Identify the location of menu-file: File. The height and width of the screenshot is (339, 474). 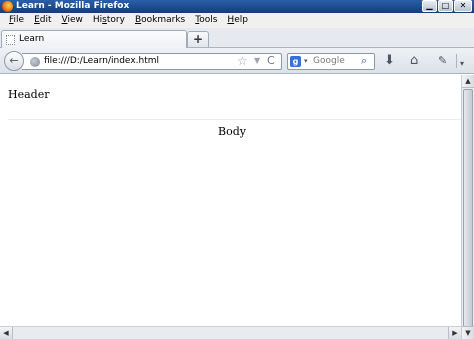
(16, 20).